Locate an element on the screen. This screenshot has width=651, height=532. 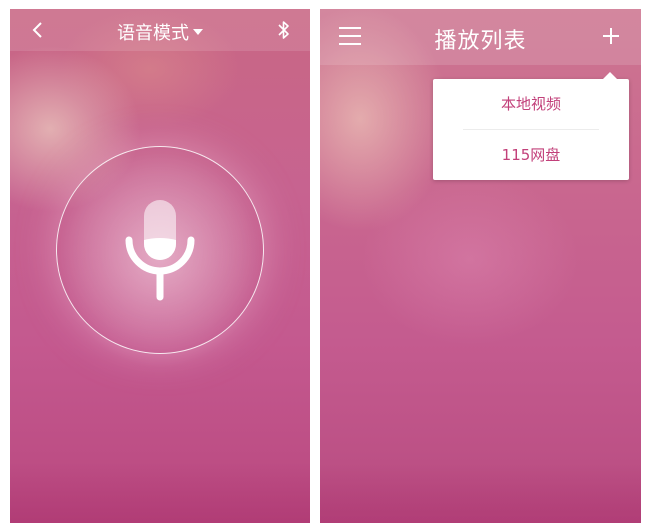
bluetooth-button is located at coordinates (284, 30).